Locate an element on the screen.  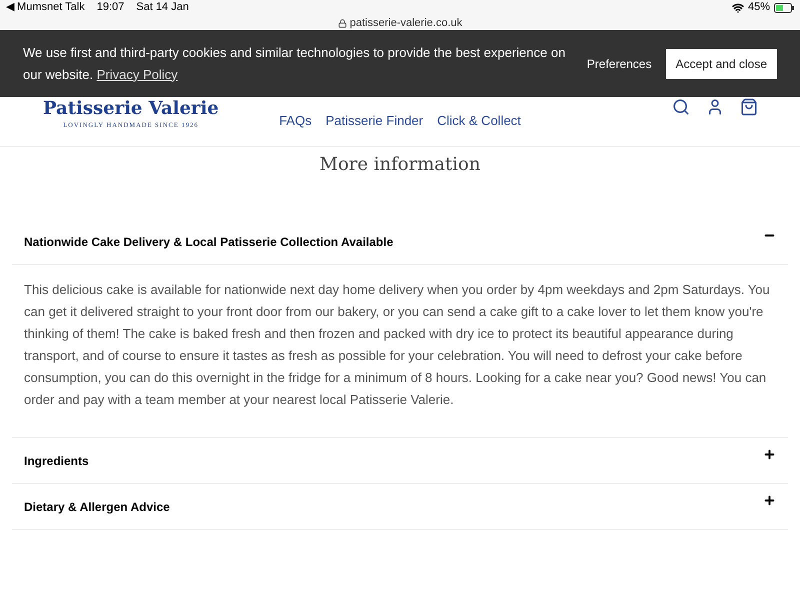
back-link: ◀ Mumsnet Talk is located at coordinates (45, 8).